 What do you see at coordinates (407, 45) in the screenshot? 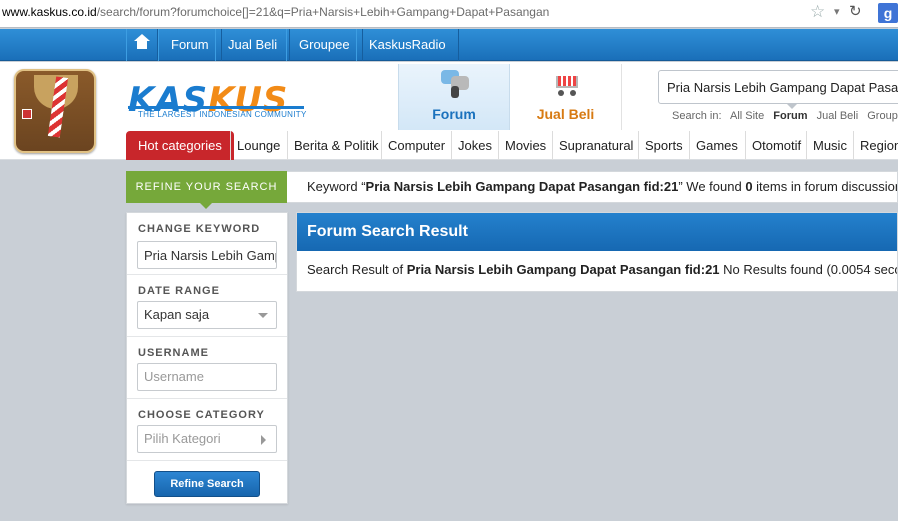
I see `nav-kaskusradio: KaskusRadio` at bounding box center [407, 45].